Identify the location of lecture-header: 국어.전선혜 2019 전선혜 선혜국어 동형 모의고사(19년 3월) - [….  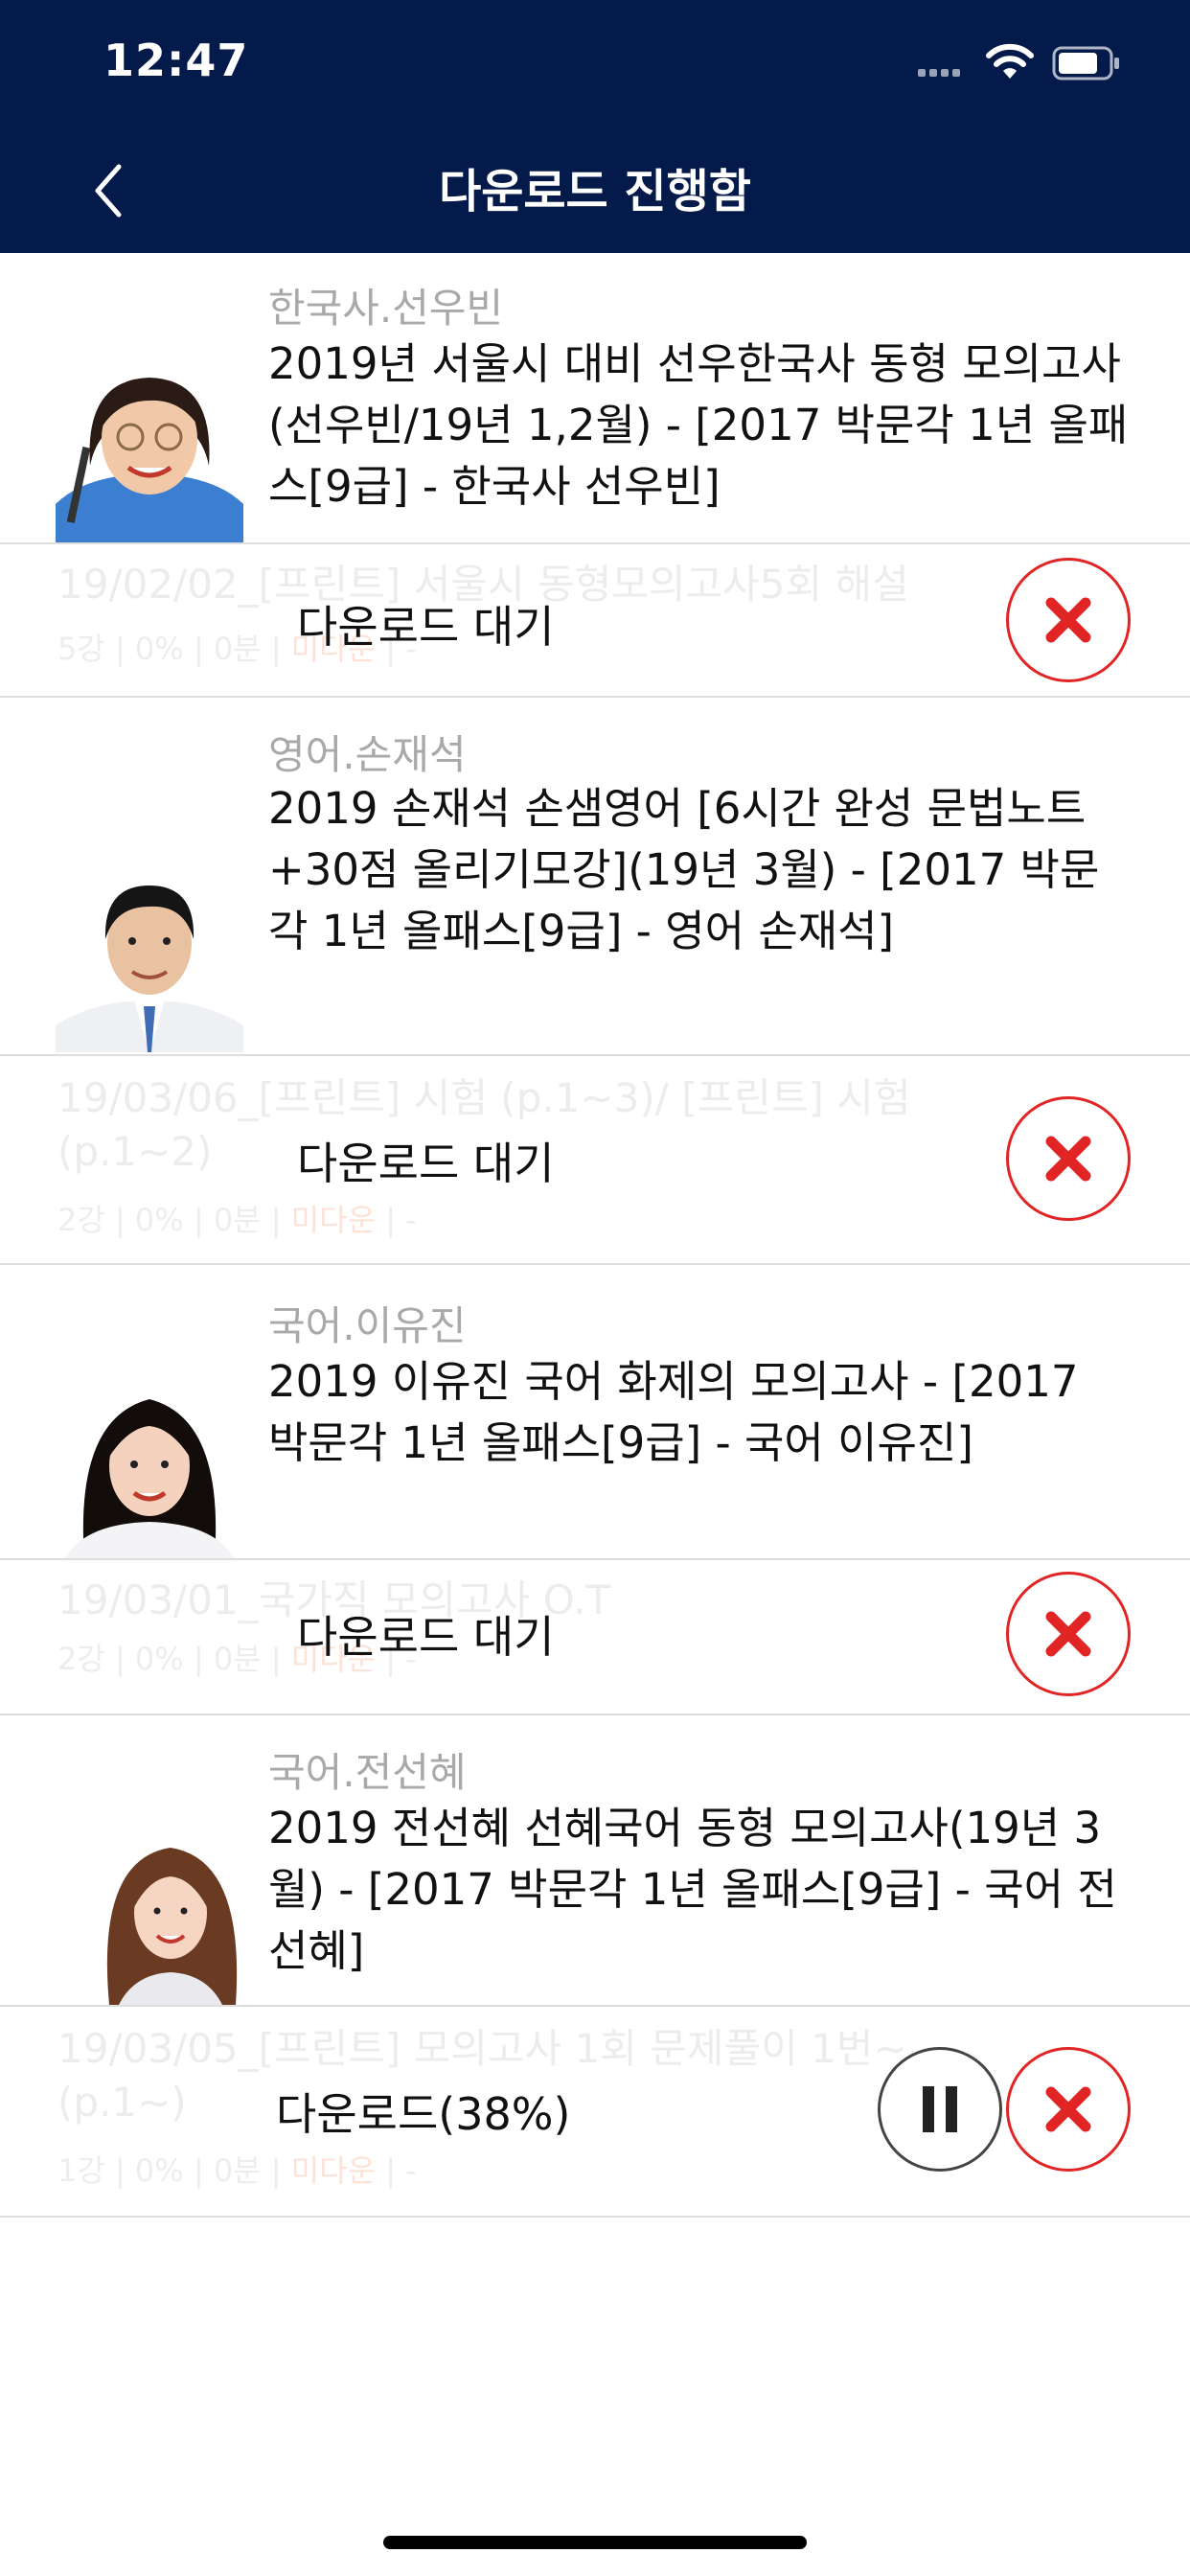
(595, 1860).